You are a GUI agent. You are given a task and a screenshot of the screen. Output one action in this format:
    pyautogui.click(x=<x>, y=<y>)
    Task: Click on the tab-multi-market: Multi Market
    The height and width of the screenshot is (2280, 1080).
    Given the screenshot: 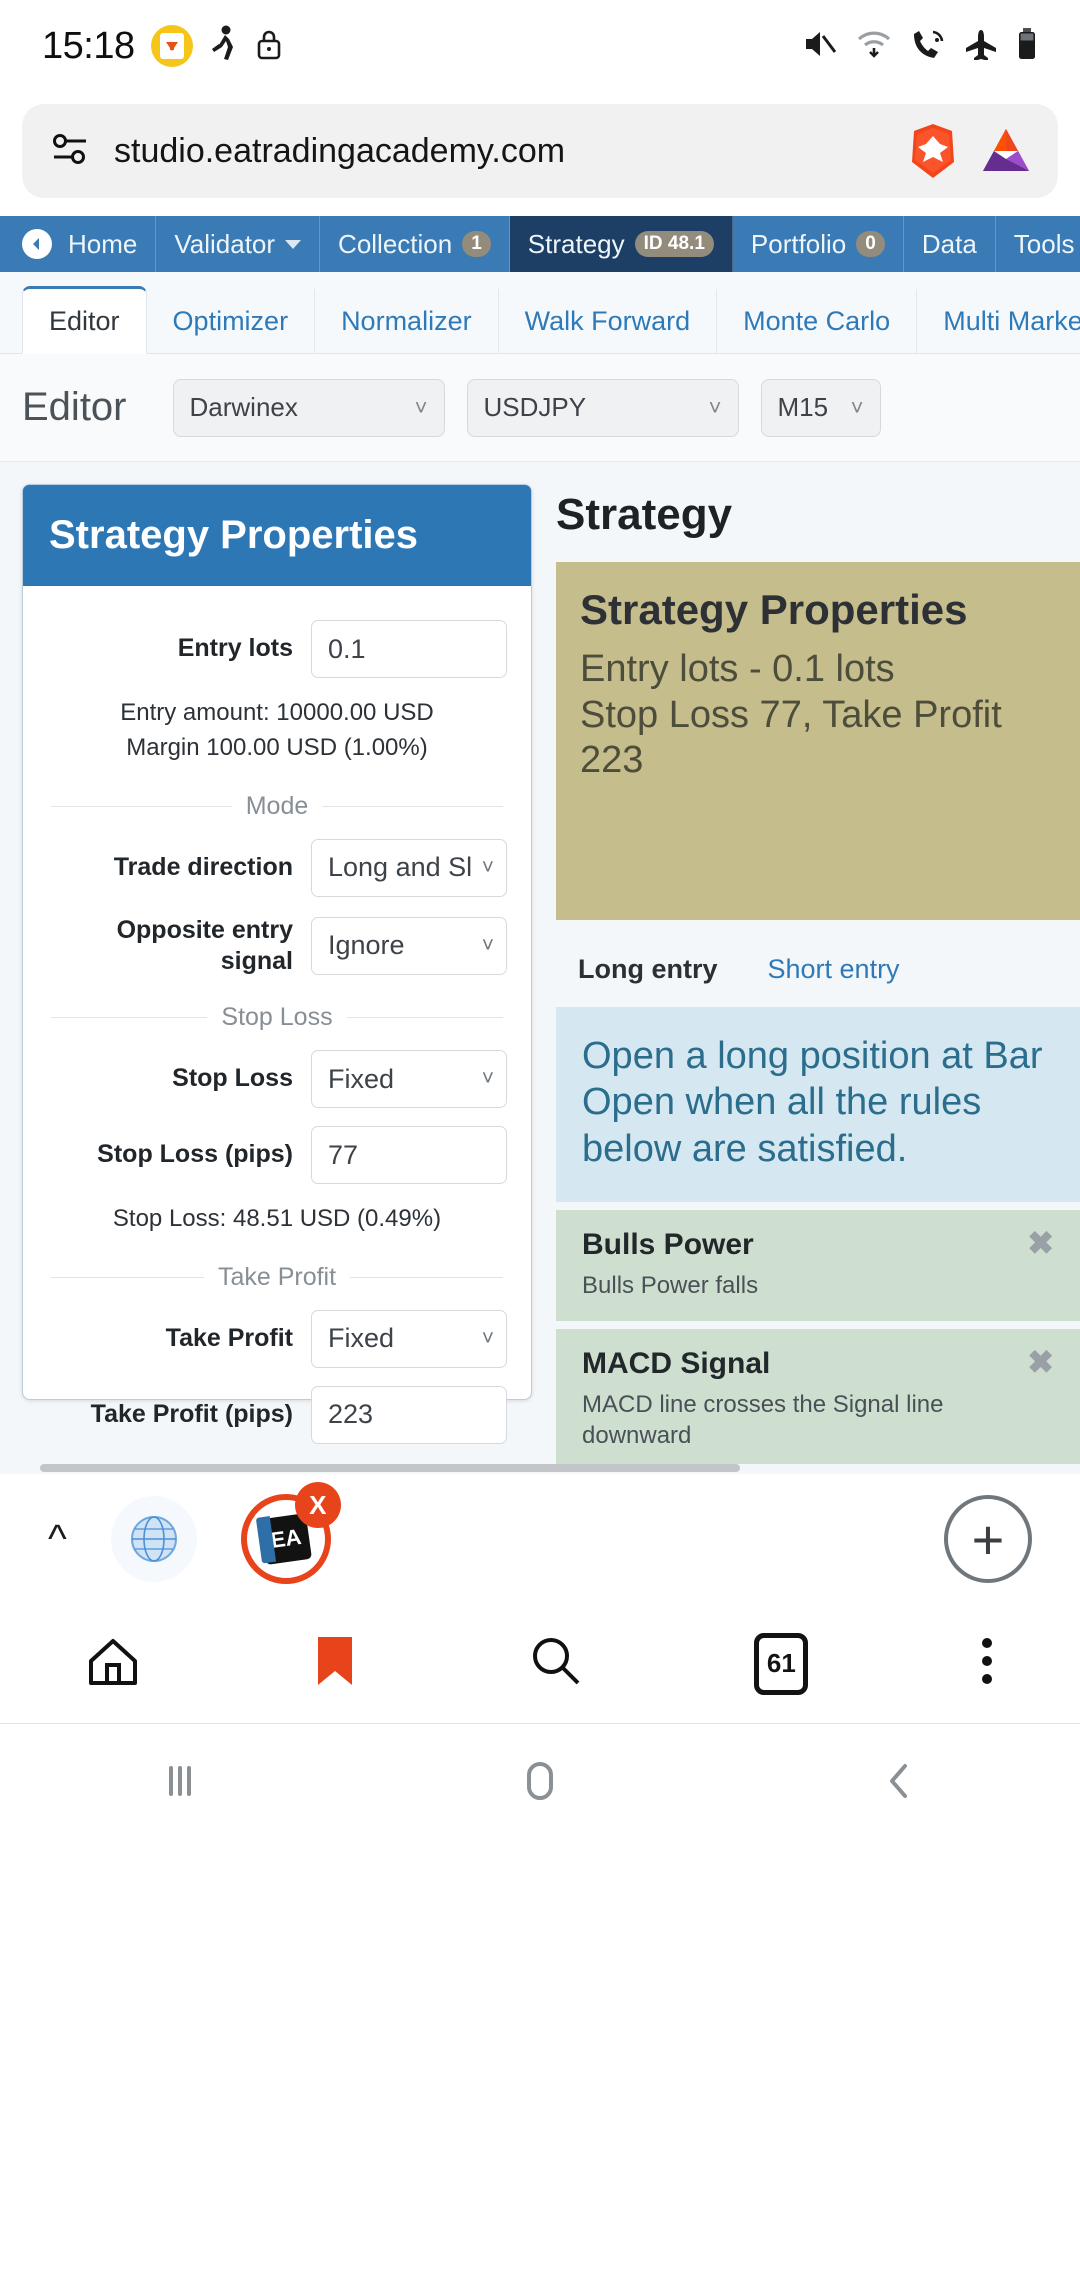 What is the action you would take?
    pyautogui.click(x=998, y=321)
    